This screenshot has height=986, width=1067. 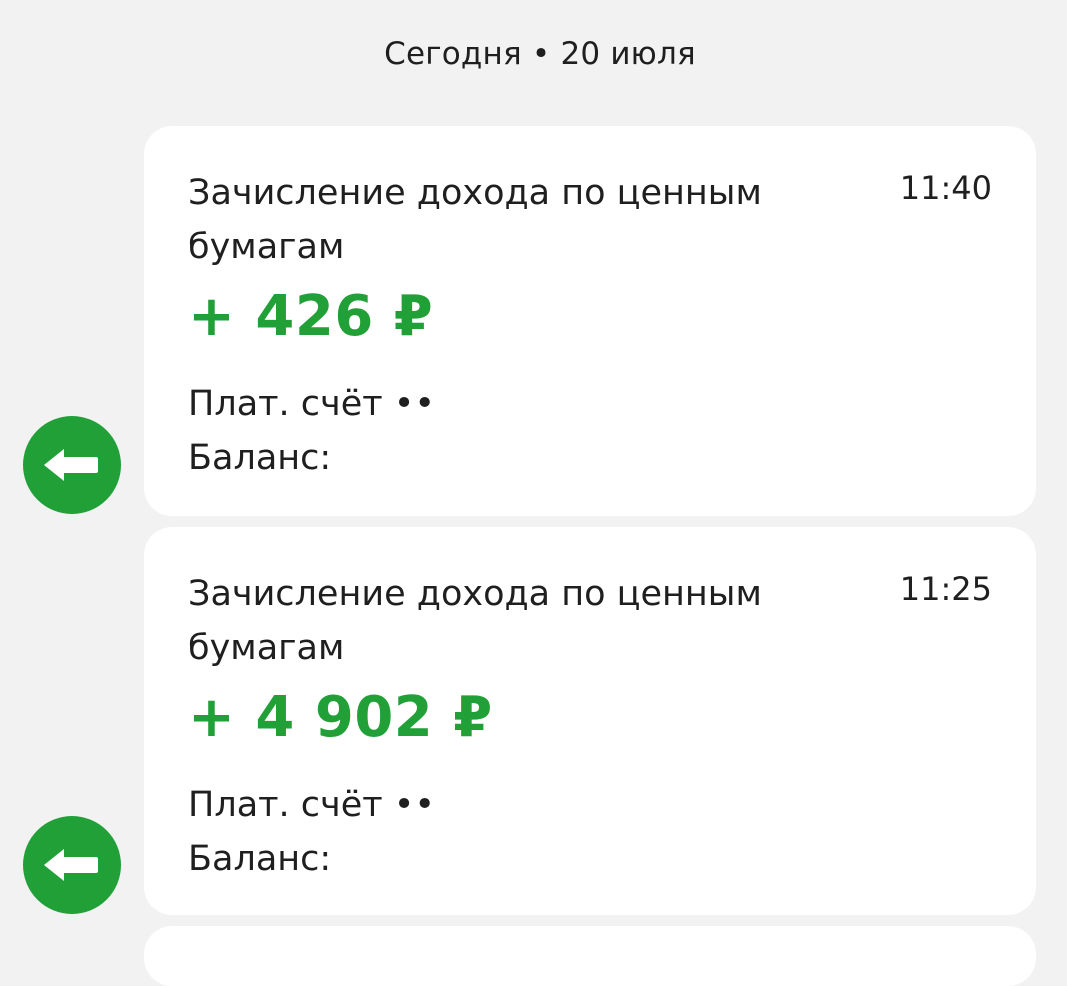 I want to click on operation-time: 11:40, so click(x=945, y=188).